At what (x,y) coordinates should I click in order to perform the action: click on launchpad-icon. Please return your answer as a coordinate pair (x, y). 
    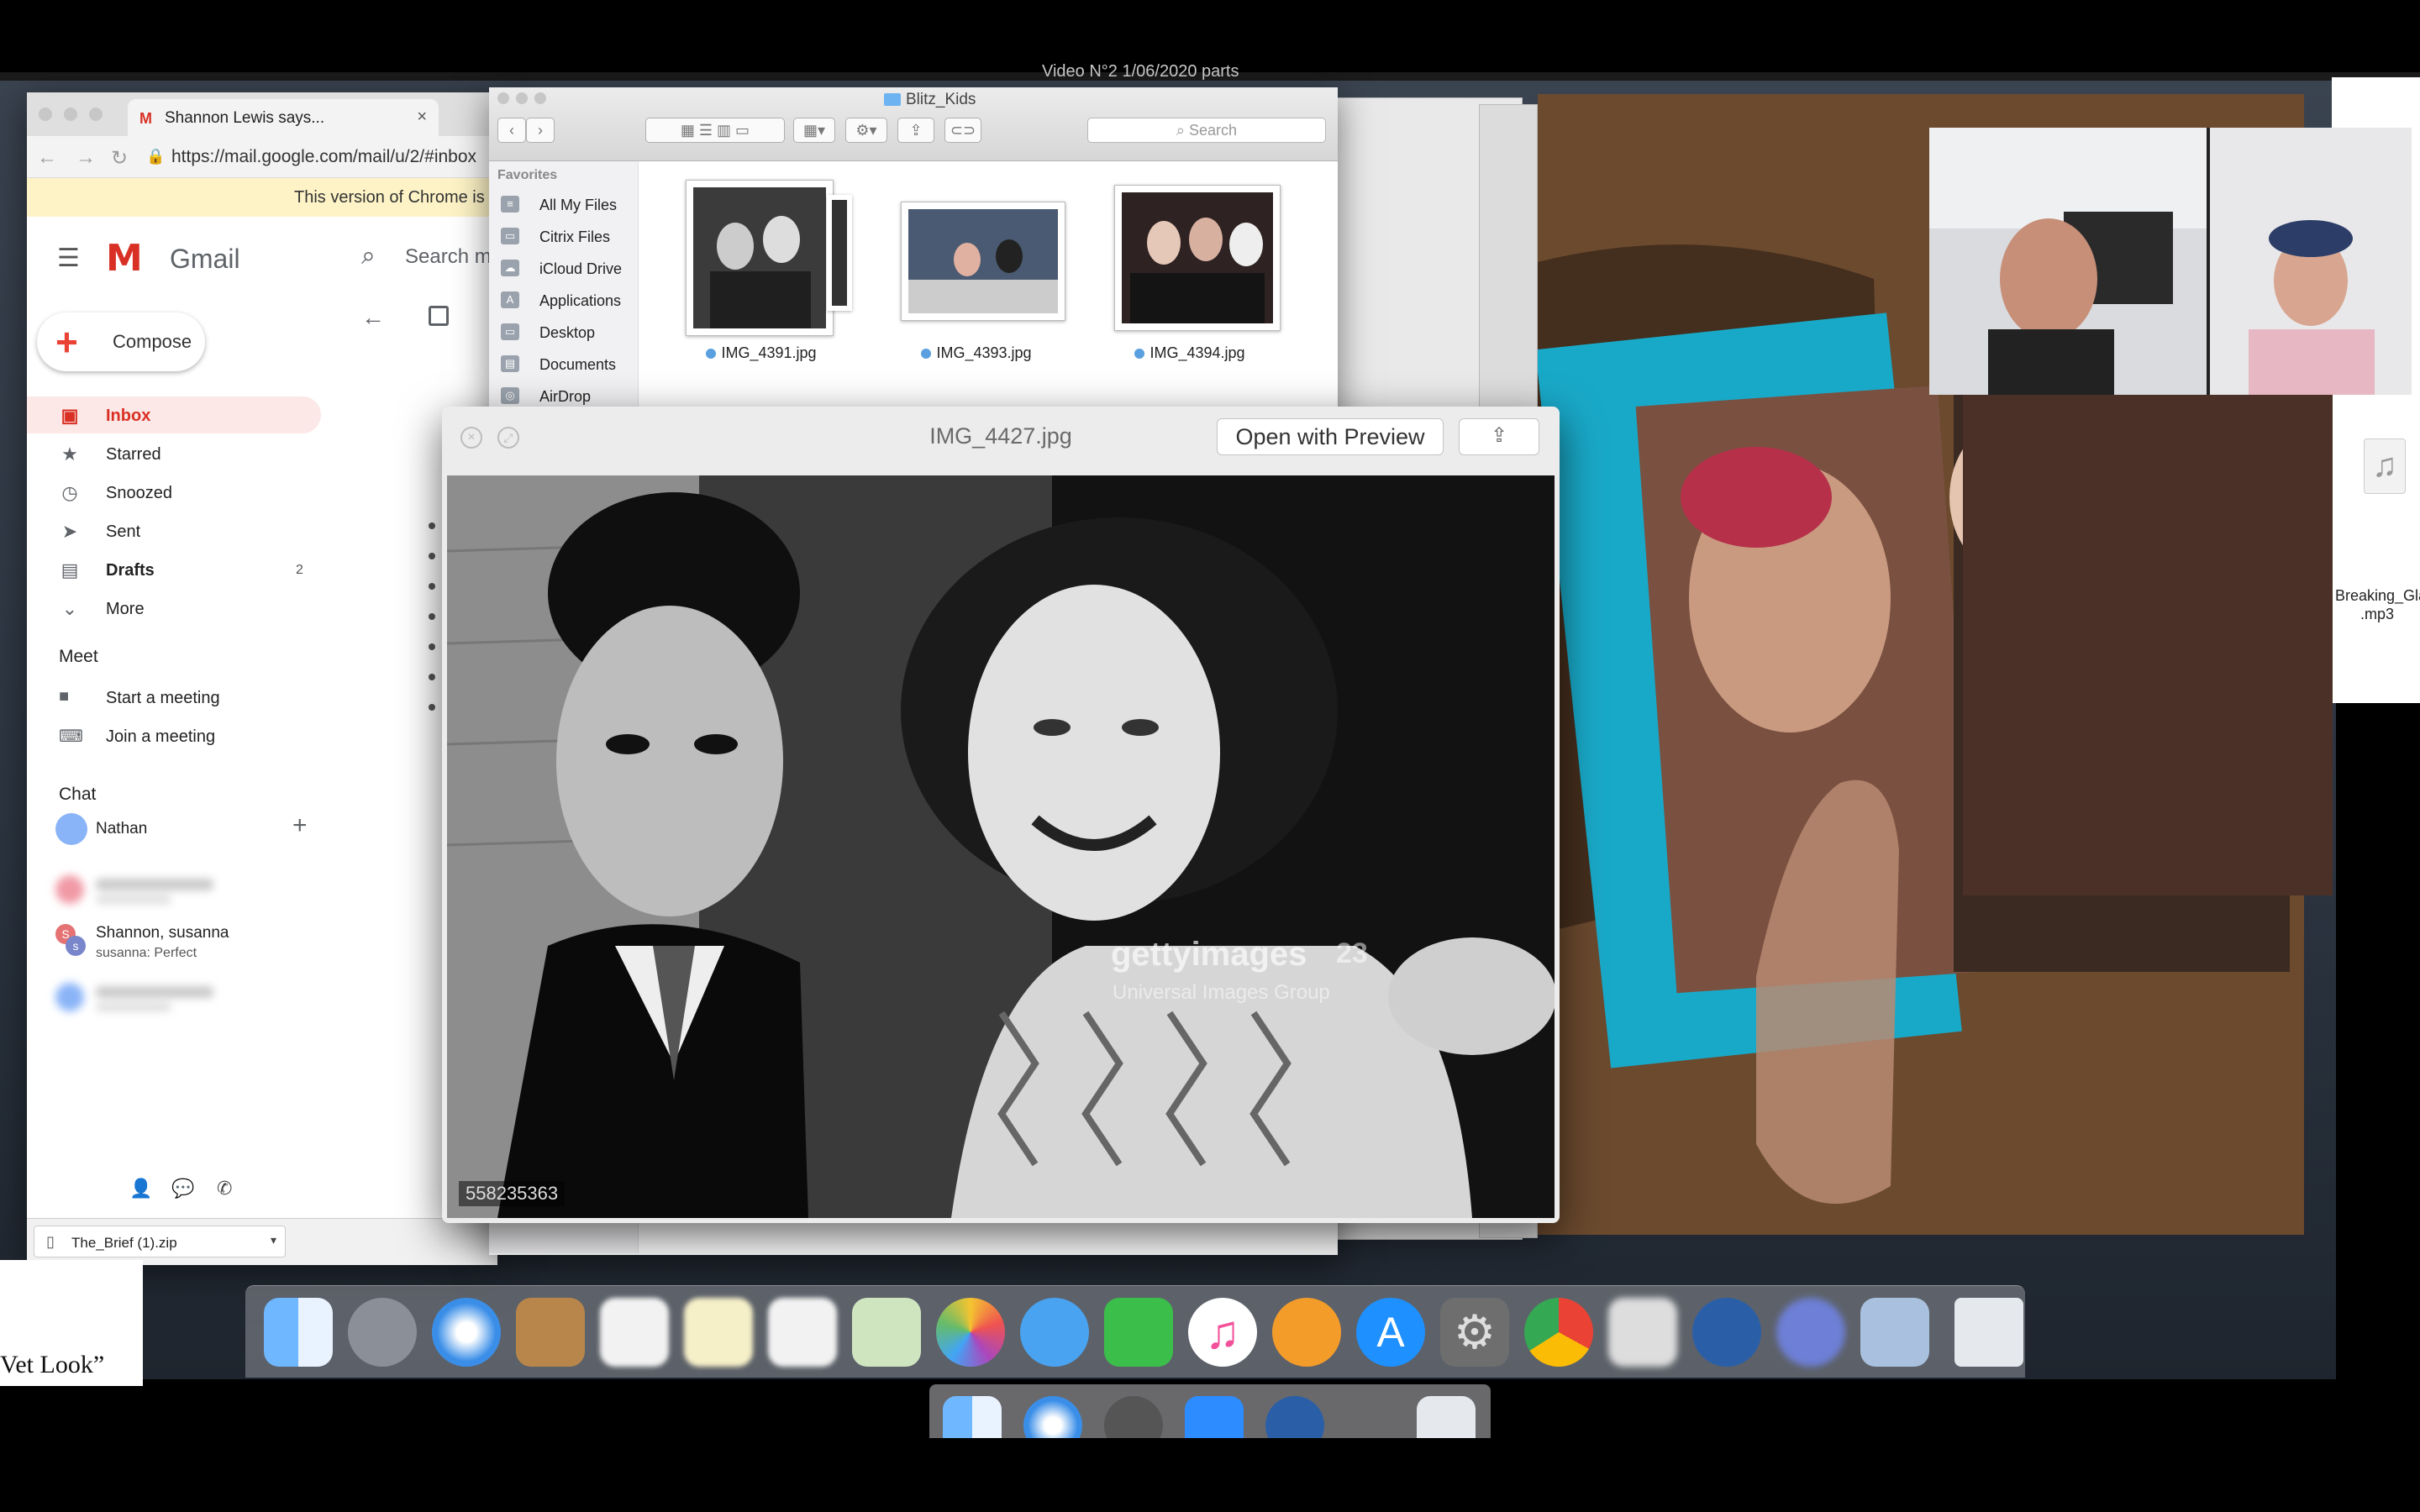
    Looking at the image, I should click on (382, 1332).